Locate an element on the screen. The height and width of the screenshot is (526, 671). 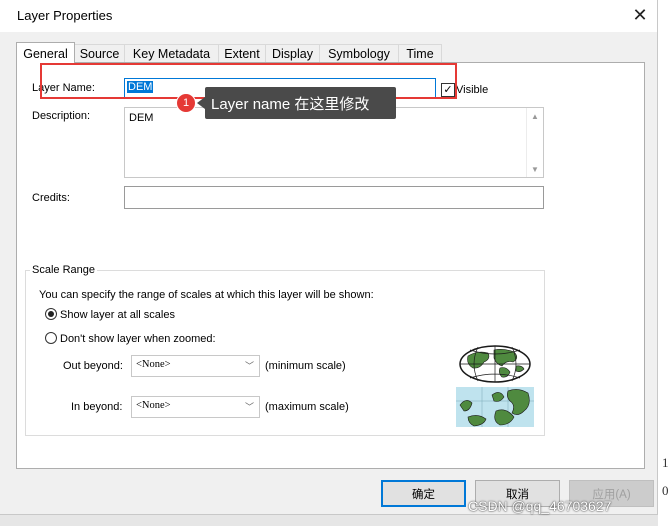
hide-when-zoomed-radio is located at coordinates (51, 338).